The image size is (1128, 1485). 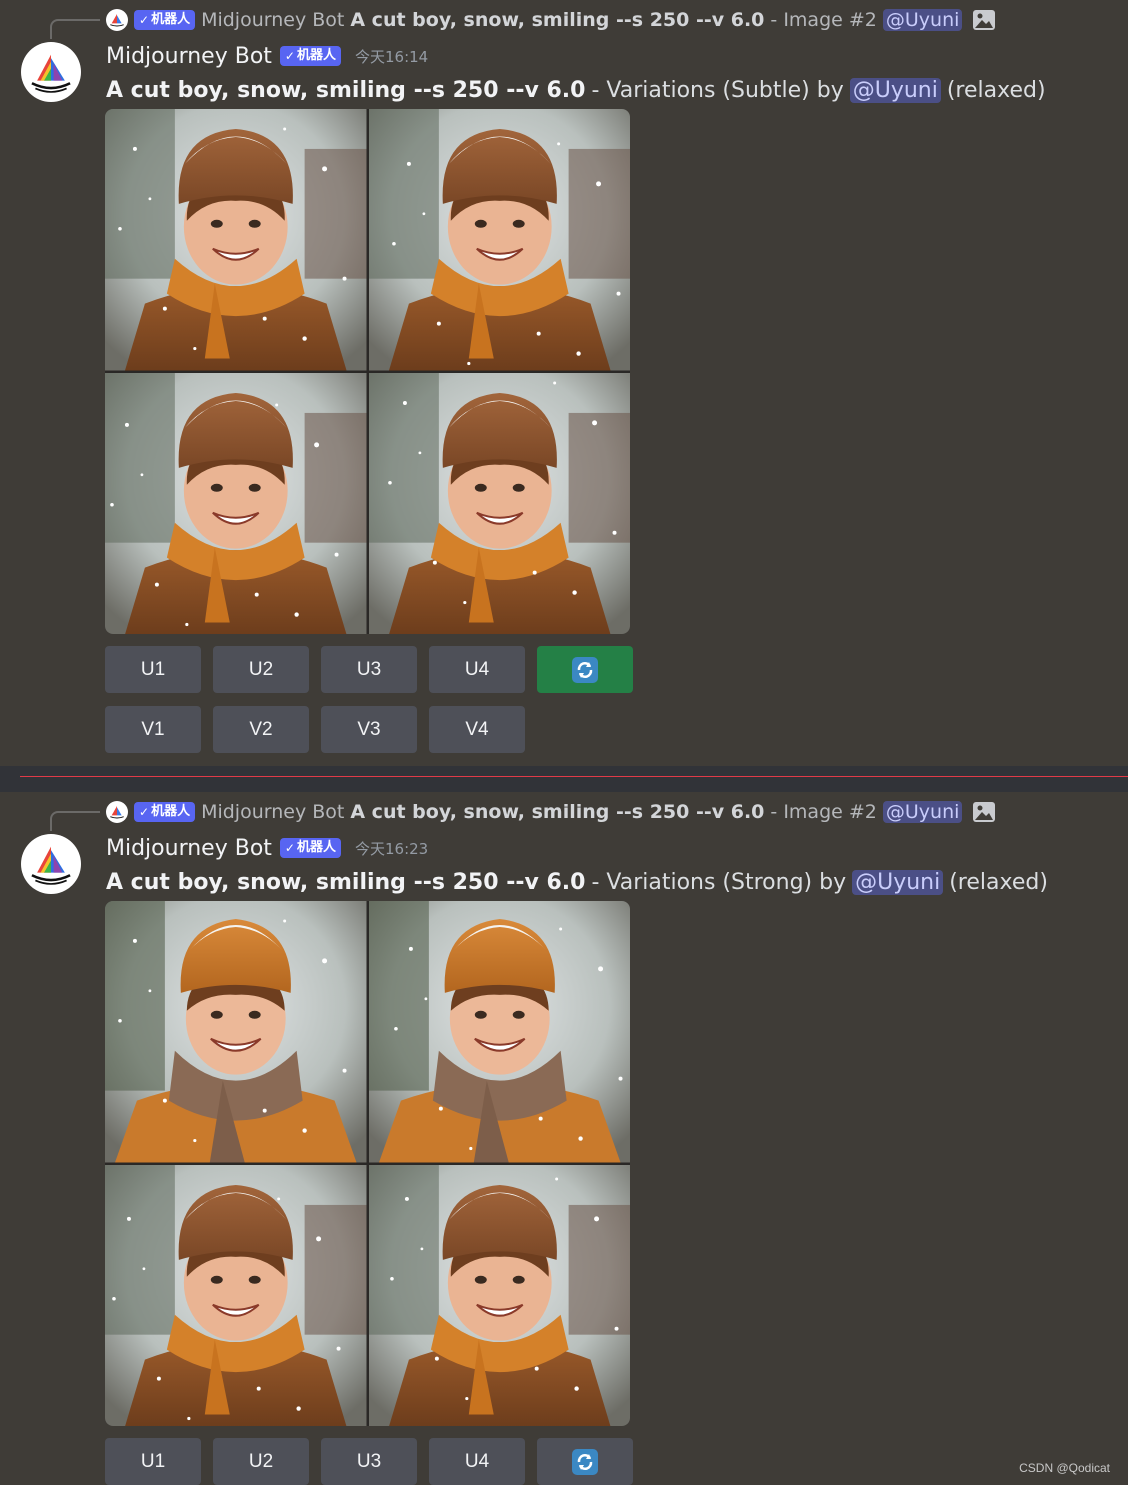 What do you see at coordinates (391, 56) in the screenshot?
I see `timestamp: 今天16:14` at bounding box center [391, 56].